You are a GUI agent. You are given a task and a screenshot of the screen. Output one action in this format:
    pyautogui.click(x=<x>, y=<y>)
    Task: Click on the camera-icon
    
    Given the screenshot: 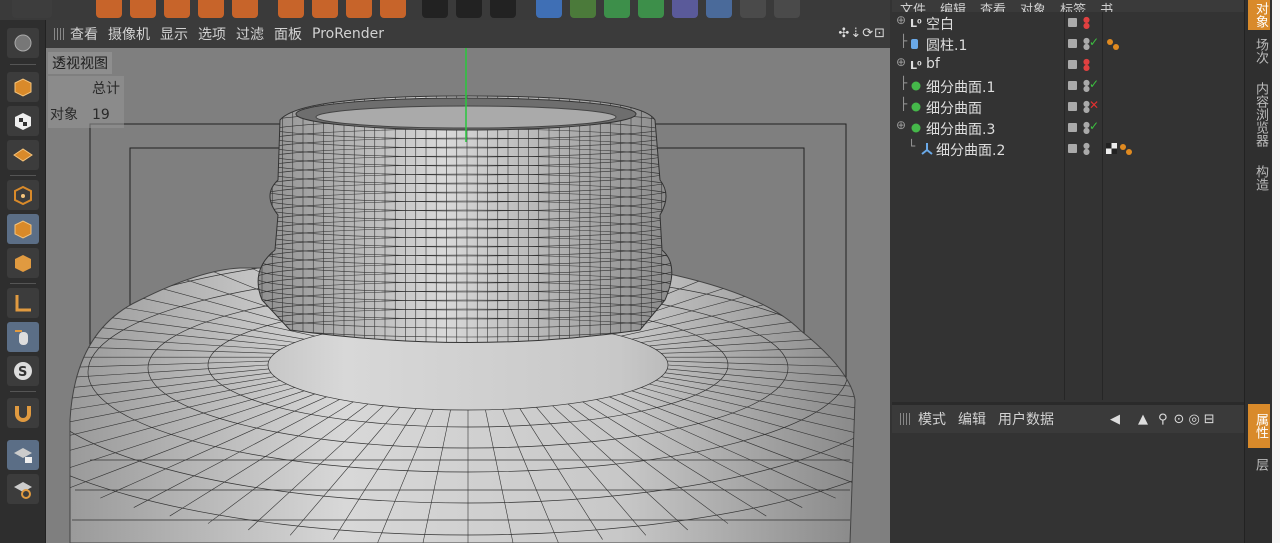 What is the action you would take?
    pyautogui.click(x=753, y=9)
    